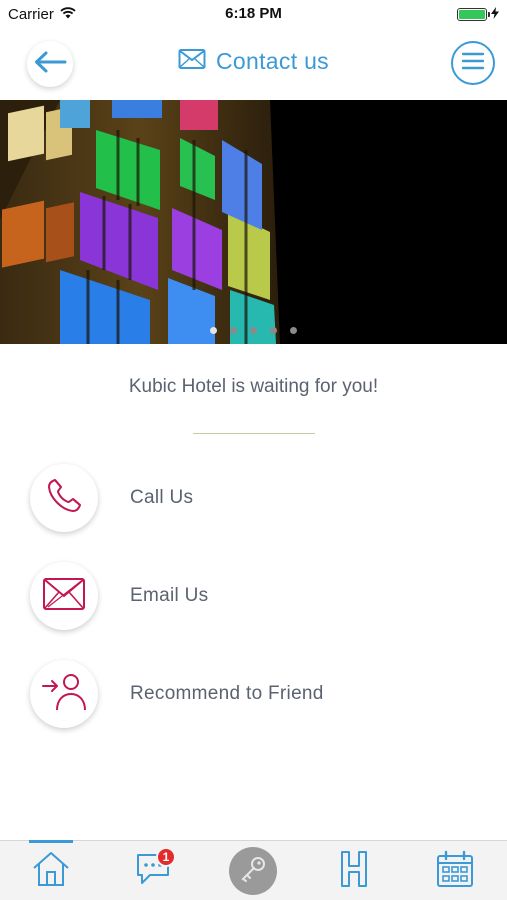 The image size is (507, 900). Describe the element at coordinates (166, 857) in the screenshot. I see `notification-badge: 1` at that location.